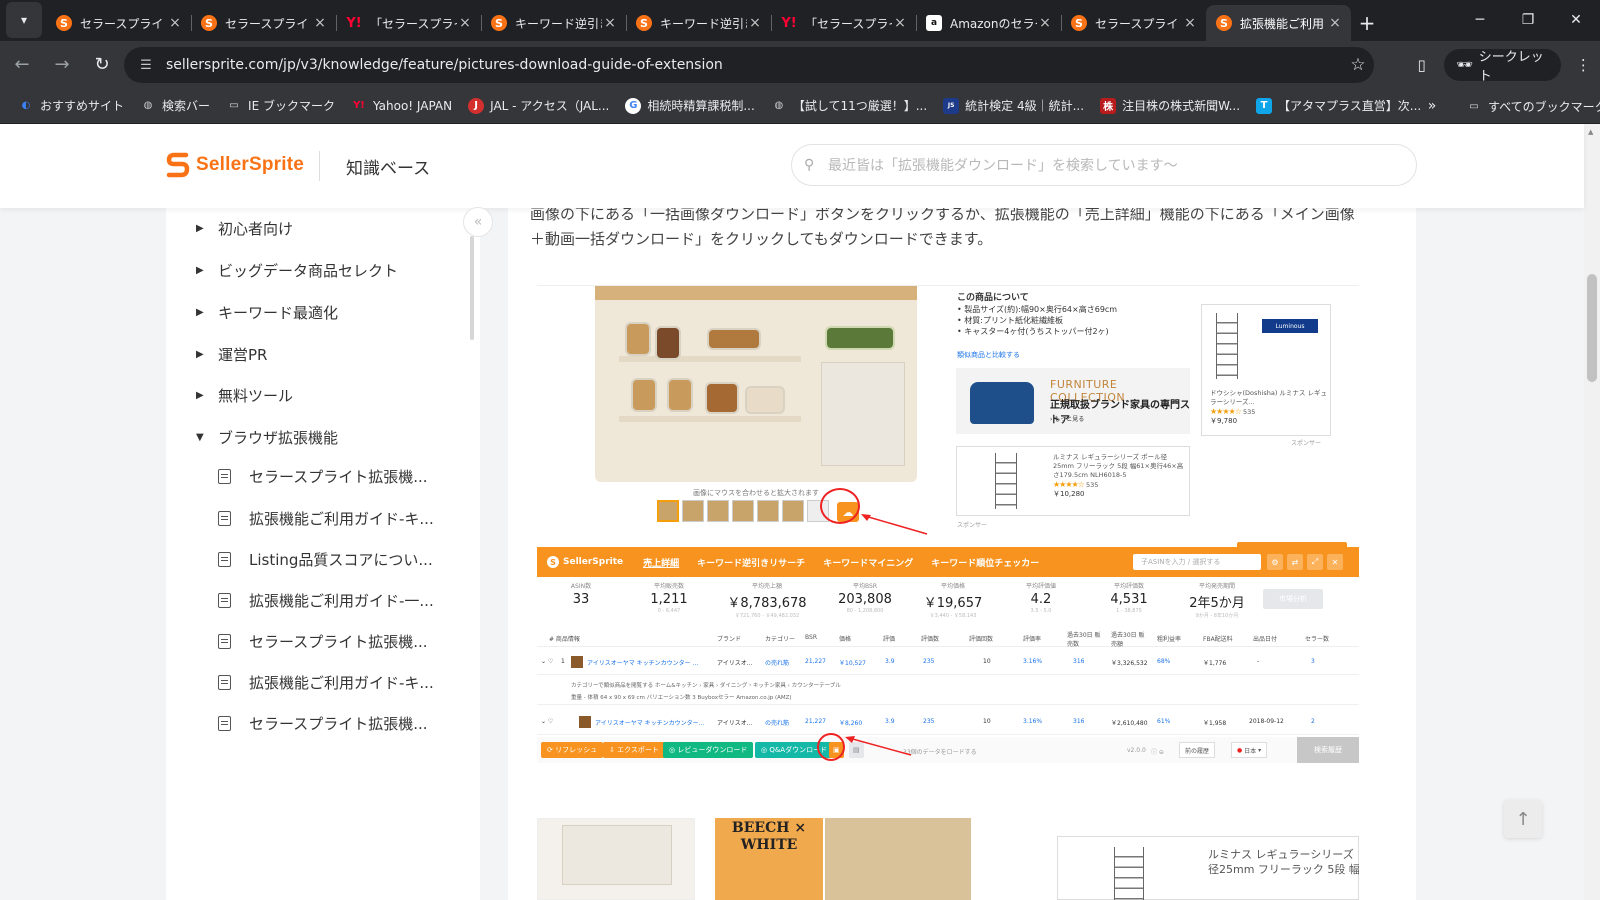  Describe the element at coordinates (1128, 639) in the screenshot. I see `column-header: 過去30日 販売額` at that location.